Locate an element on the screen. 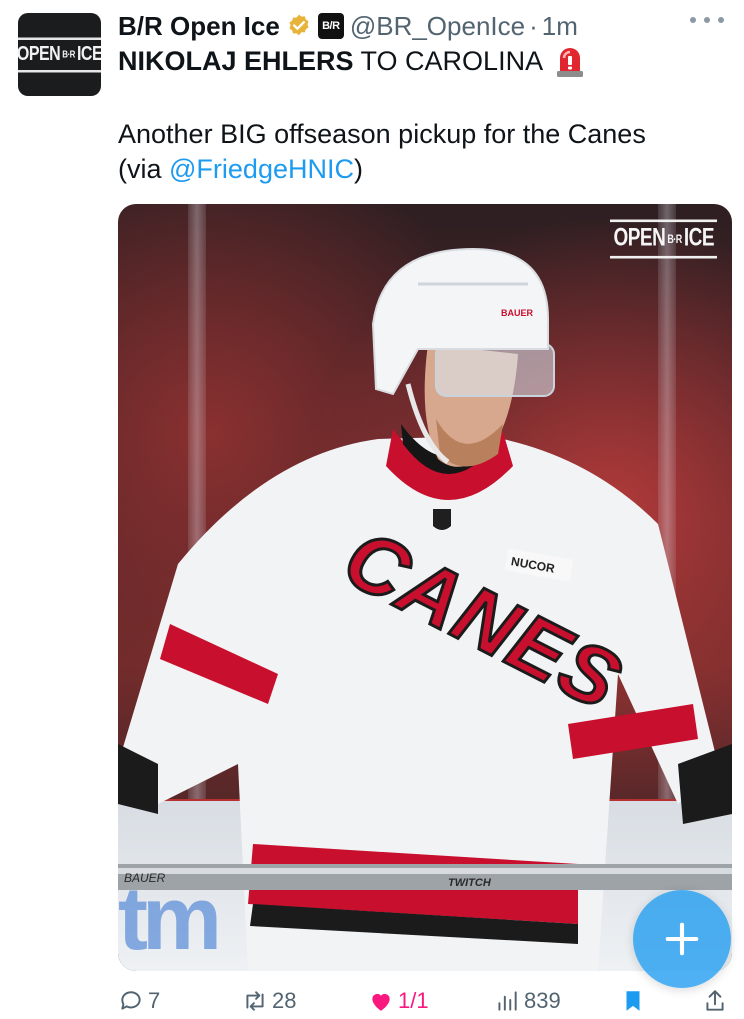 This screenshot has width=744, height=1019. org-affiliation-badge: B/R is located at coordinates (330, 26).